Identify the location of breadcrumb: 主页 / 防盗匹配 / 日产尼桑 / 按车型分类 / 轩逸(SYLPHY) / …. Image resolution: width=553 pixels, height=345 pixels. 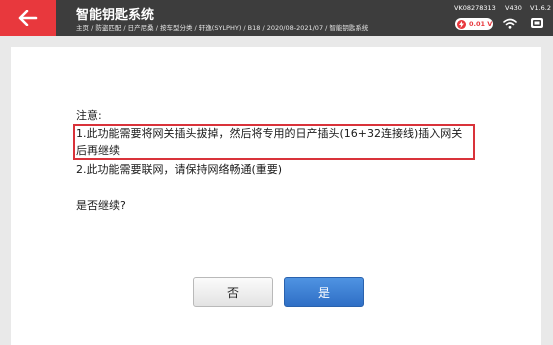
(222, 28).